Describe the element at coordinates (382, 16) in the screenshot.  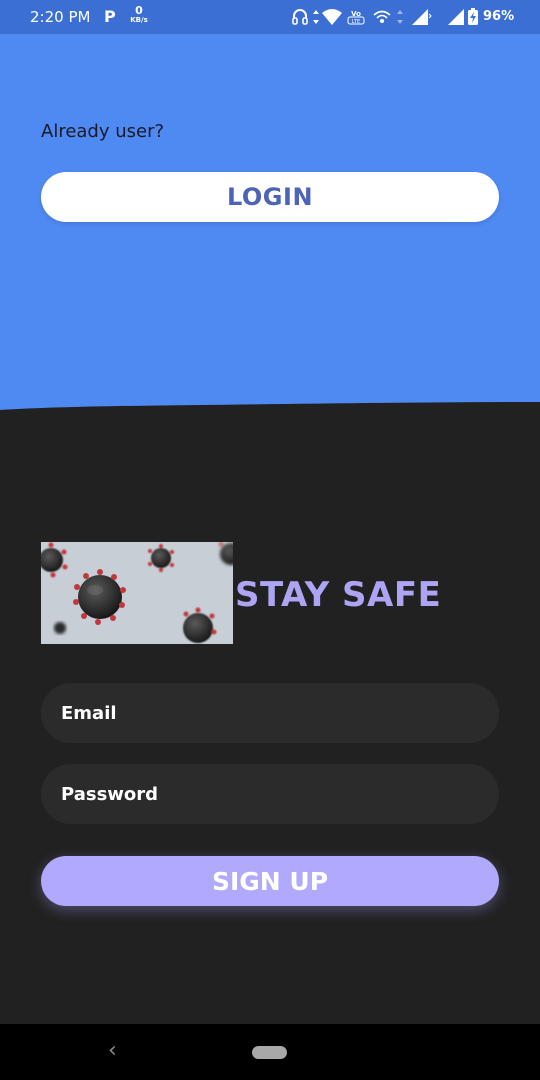
I see `hotspot-icon` at that location.